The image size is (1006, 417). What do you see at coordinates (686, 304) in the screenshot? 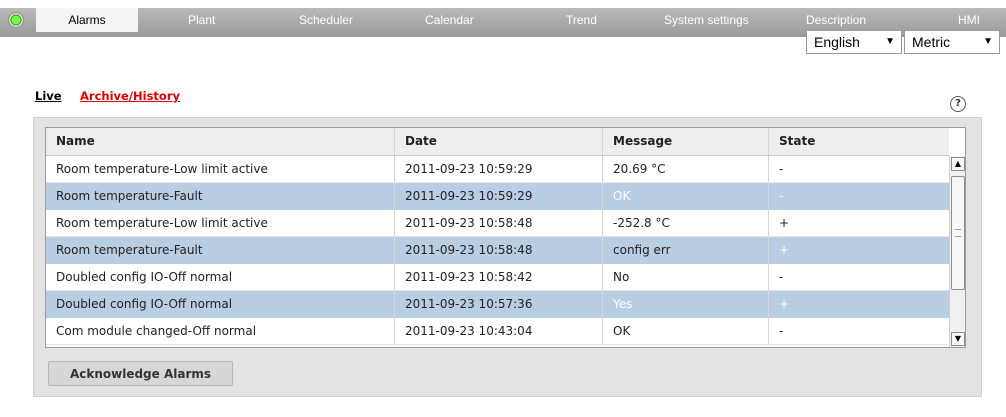
I see `cell-message: Yes` at bounding box center [686, 304].